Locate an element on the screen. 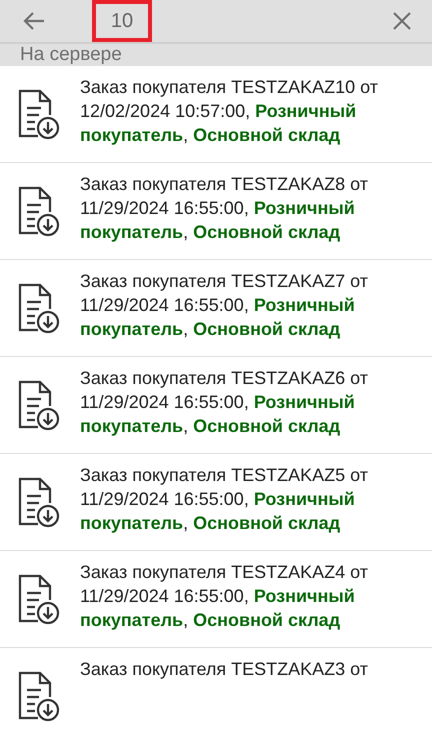 The height and width of the screenshot is (738, 432). order-item: Заказ покупателя TESTZAKAZ4 от 11/29/2024 16:55:00, Розничный покупатель, Основной склад is located at coordinates (216, 599).